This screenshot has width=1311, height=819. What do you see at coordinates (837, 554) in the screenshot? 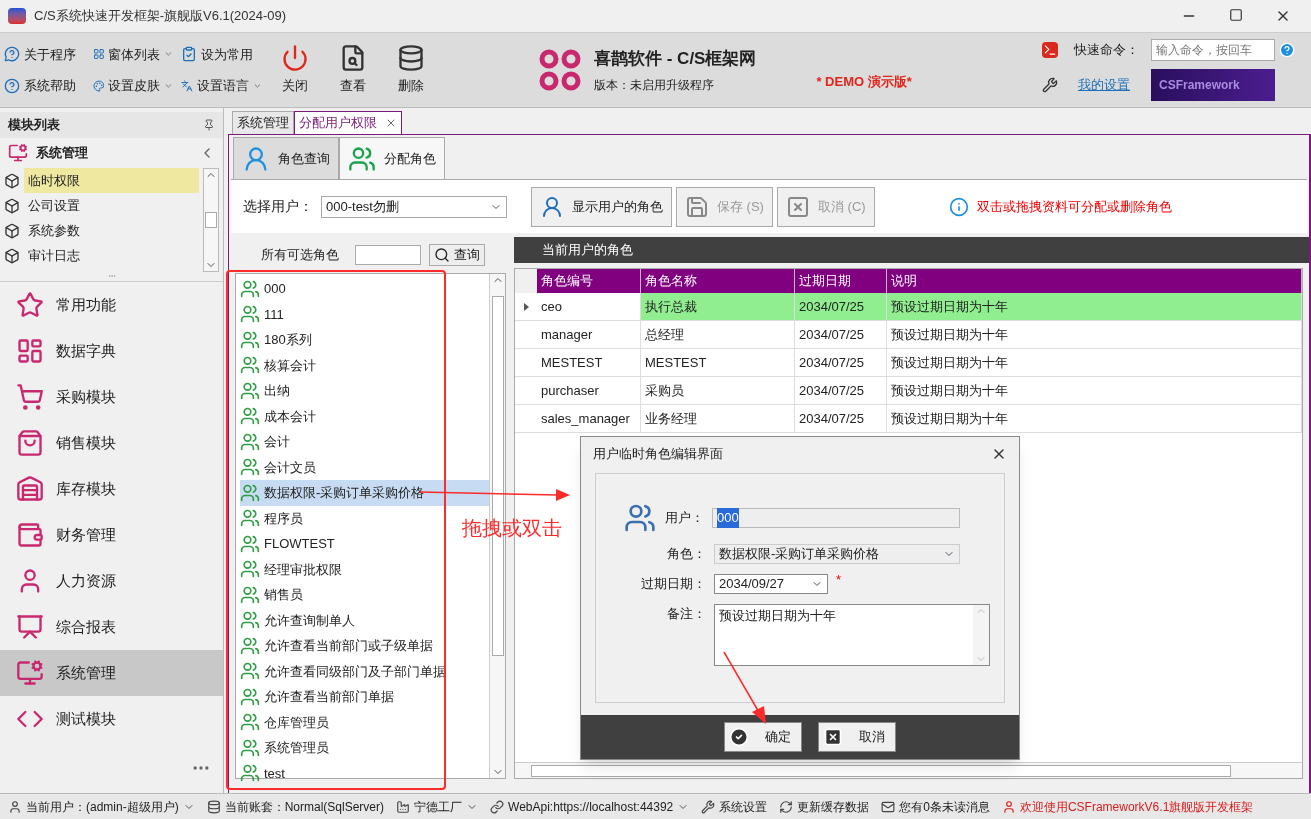
I see `role-select: 数据权限-采购订单采购价格` at bounding box center [837, 554].